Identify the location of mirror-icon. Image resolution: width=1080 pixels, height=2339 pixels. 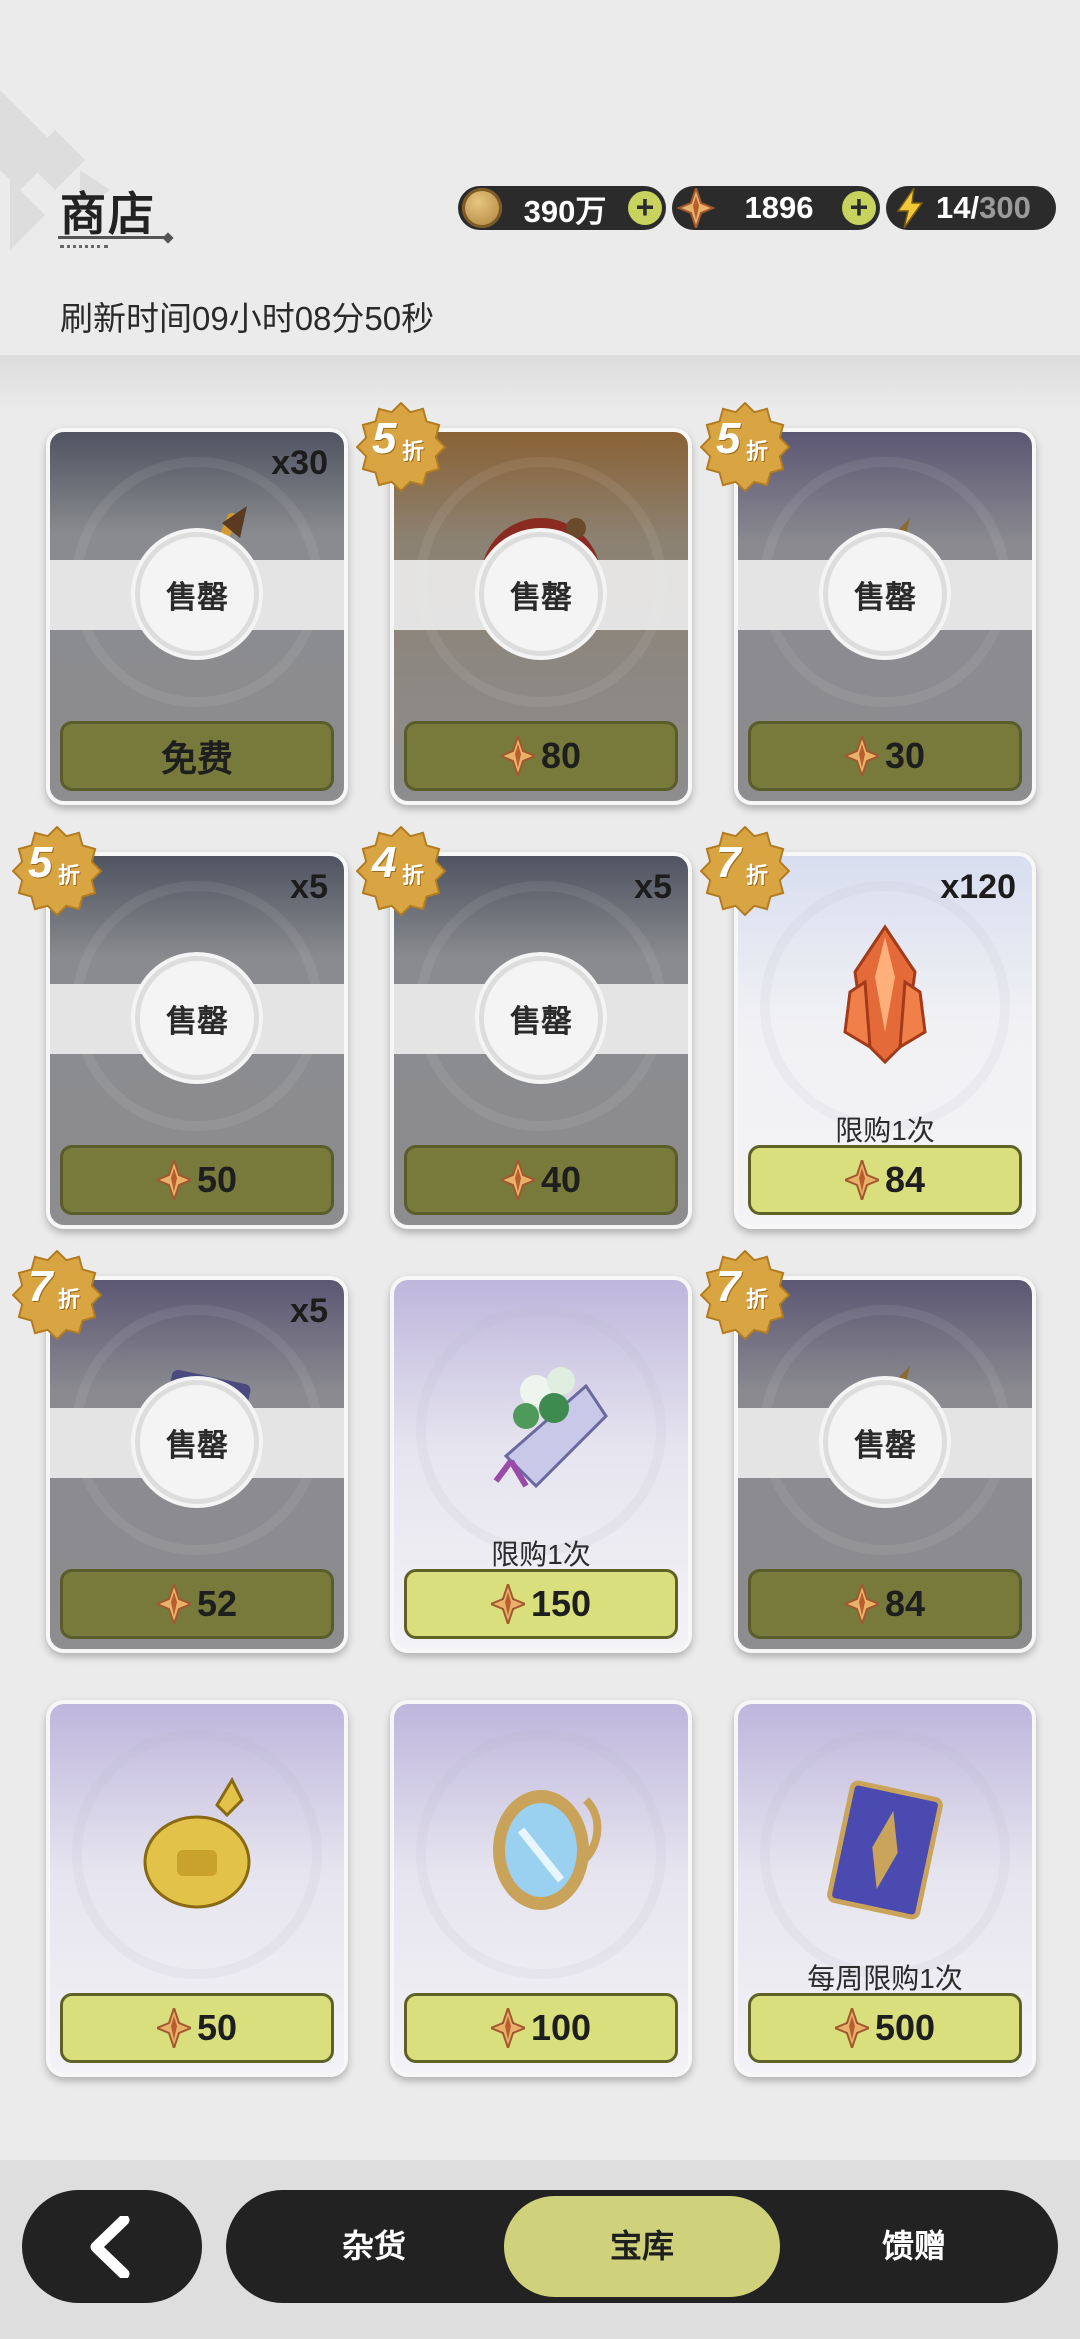
(541, 1845).